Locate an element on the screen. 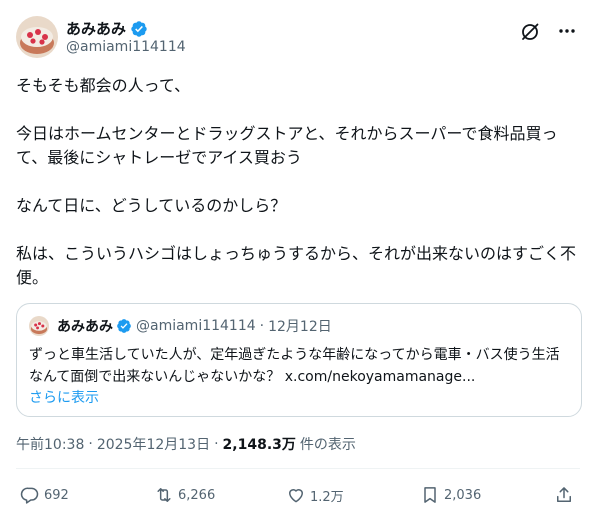 This screenshot has width=596, height=515. tweet-line: そもそも都会の人って、 is located at coordinates (103, 85).